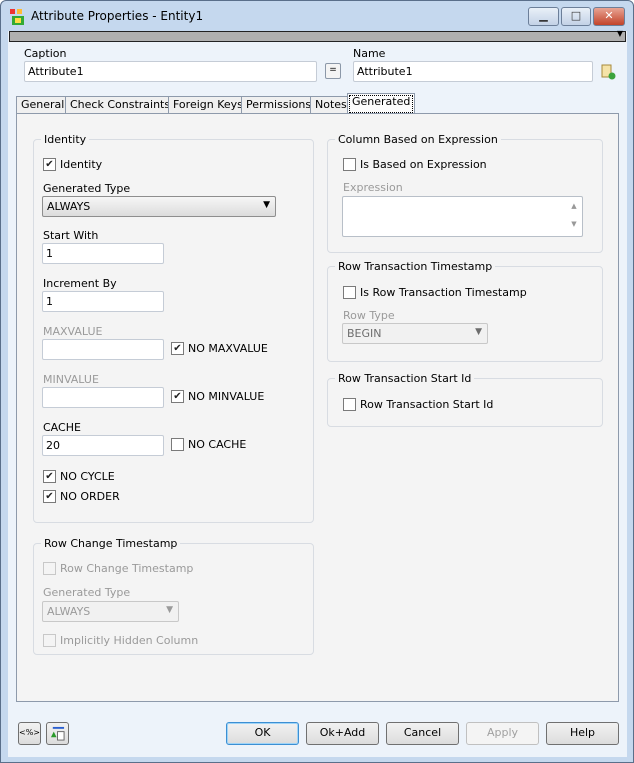  Describe the element at coordinates (45, 53) in the screenshot. I see `caption-label: Caption` at that location.